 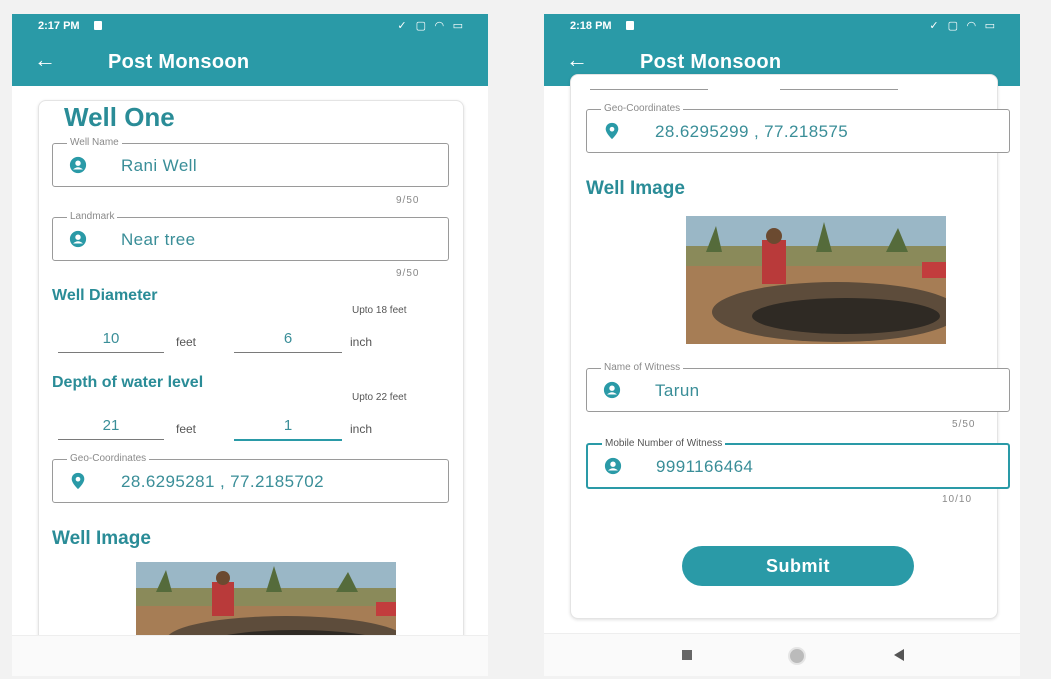 I want to click on geo-coordinates-value: 28.6295281 , 77.2185702, so click(x=222, y=481).